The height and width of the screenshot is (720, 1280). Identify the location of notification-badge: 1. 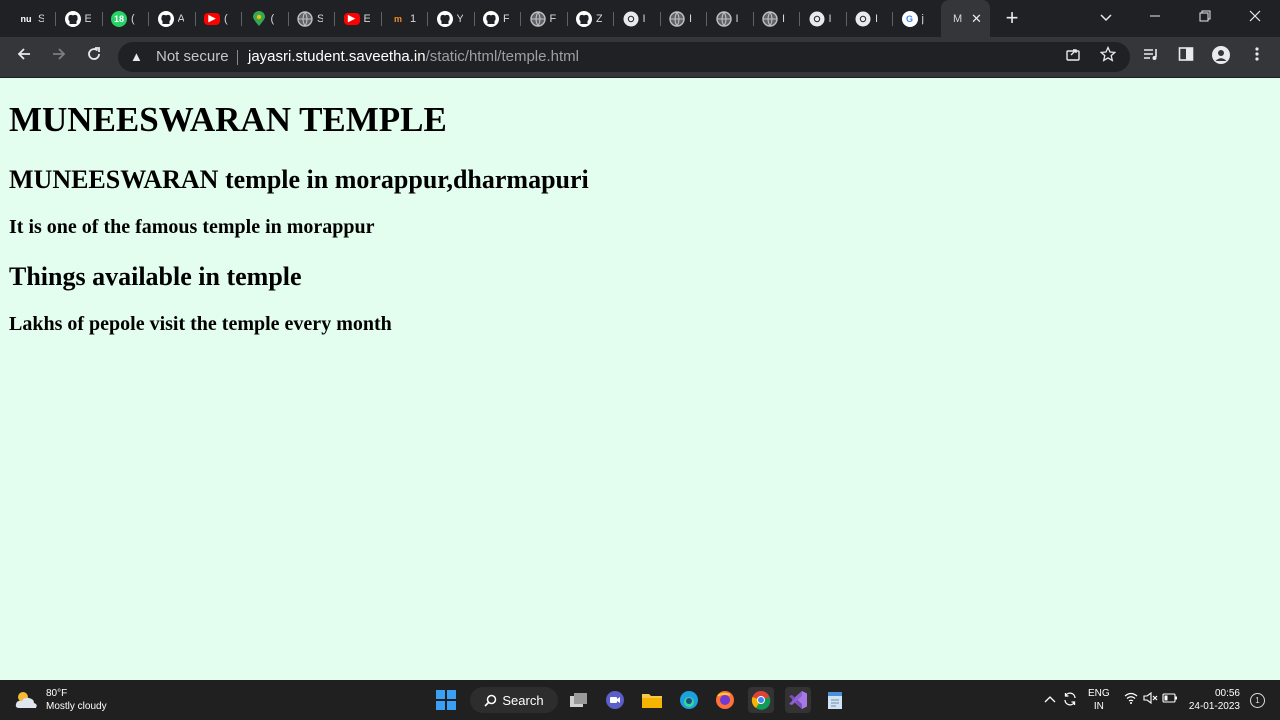
(1257, 700).